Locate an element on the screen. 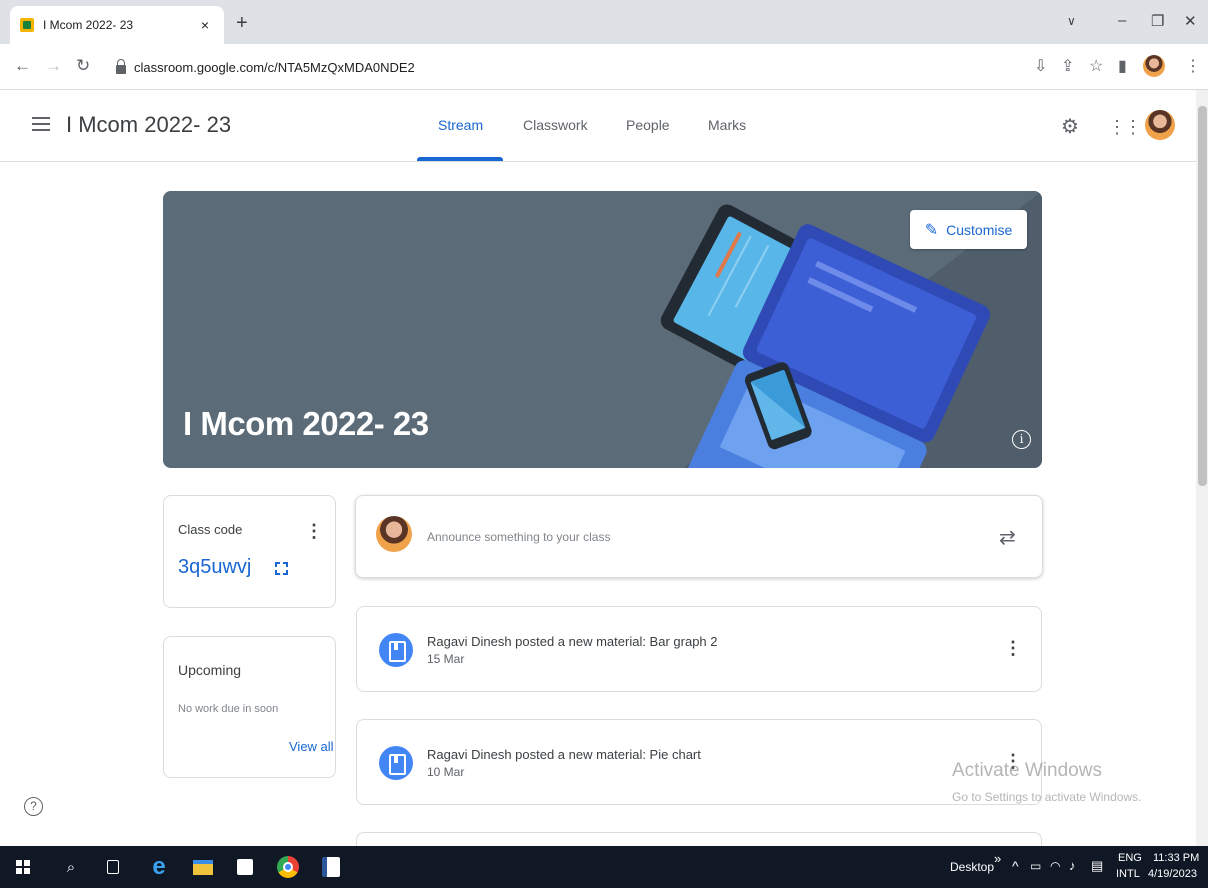 The width and height of the screenshot is (1208, 888). keyboard-layout-label: INTL is located at coordinates (1128, 874).